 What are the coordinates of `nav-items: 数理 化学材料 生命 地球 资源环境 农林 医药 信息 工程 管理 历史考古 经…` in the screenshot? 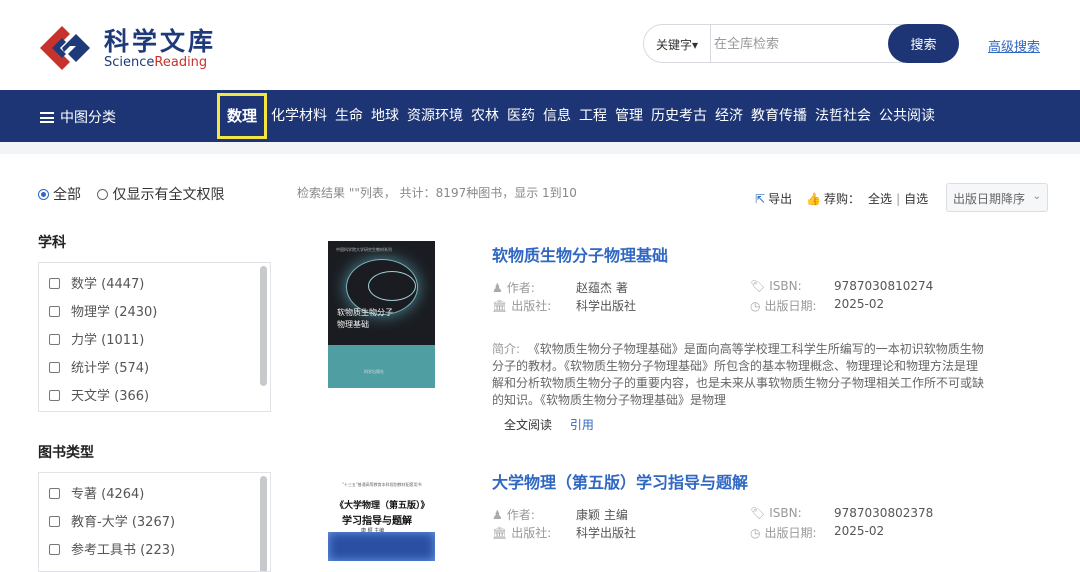 It's located at (578, 116).